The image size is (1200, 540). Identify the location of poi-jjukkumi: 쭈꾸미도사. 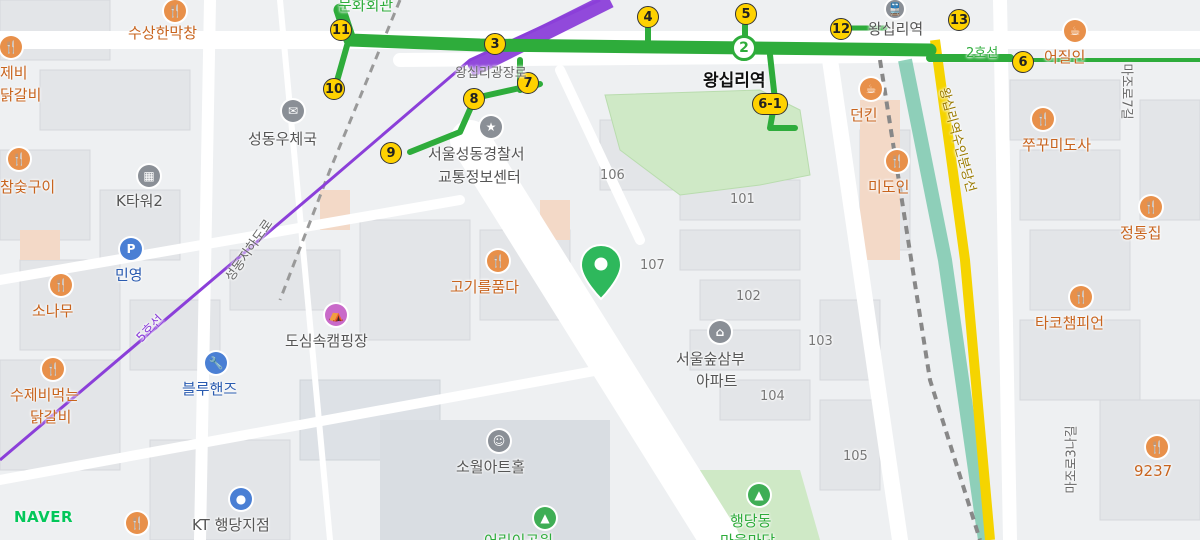
(1056, 144).